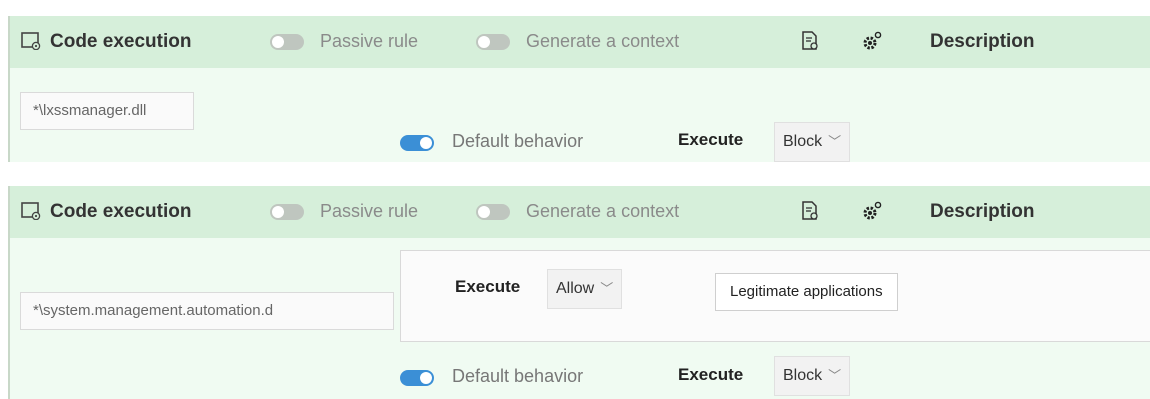 Image resolution: width=1150 pixels, height=399 pixels. Describe the element at coordinates (806, 292) in the screenshot. I see `legitimate-applications-button: Legitimate applications` at that location.